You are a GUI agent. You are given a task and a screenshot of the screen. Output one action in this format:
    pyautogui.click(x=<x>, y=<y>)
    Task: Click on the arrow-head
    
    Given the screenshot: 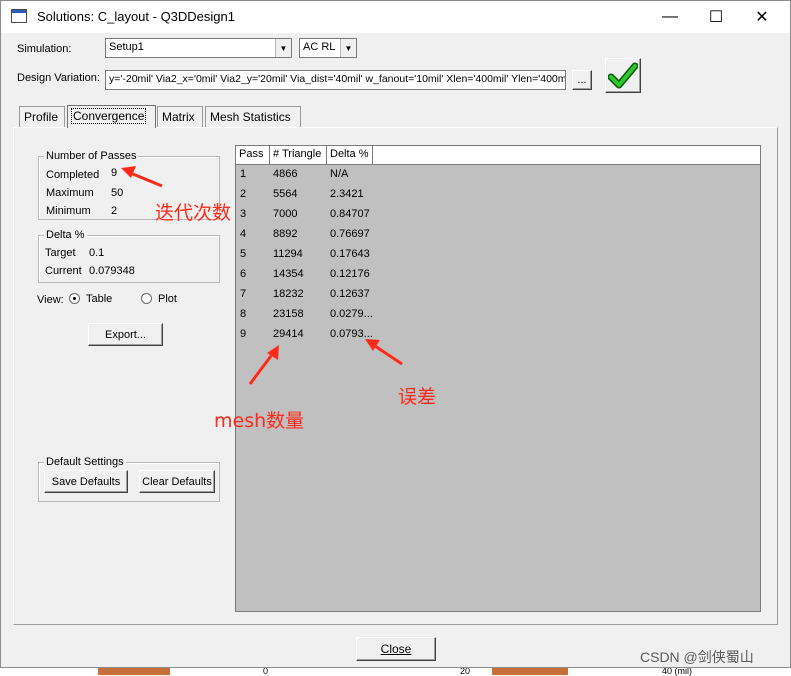 What is the action you would take?
    pyautogui.click(x=128, y=172)
    